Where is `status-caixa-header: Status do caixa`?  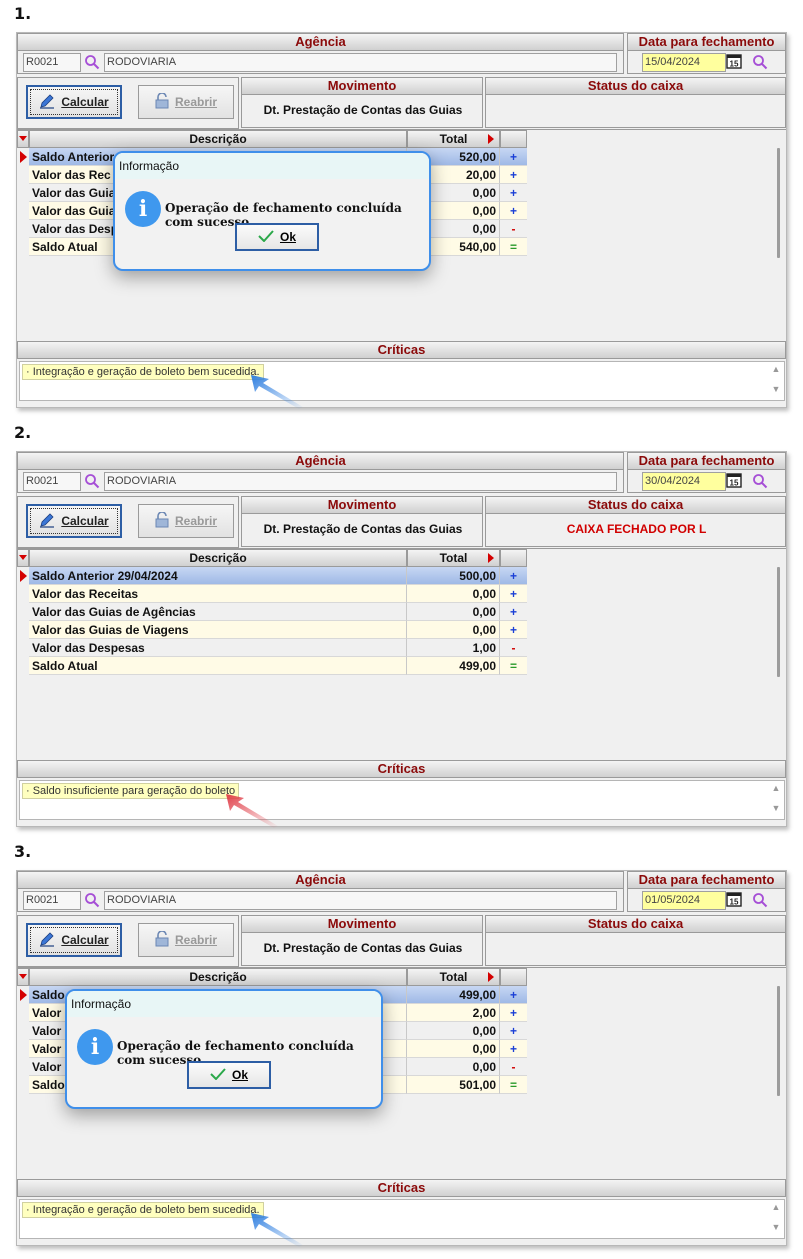
status-caixa-header: Status do caixa is located at coordinates (635, 86).